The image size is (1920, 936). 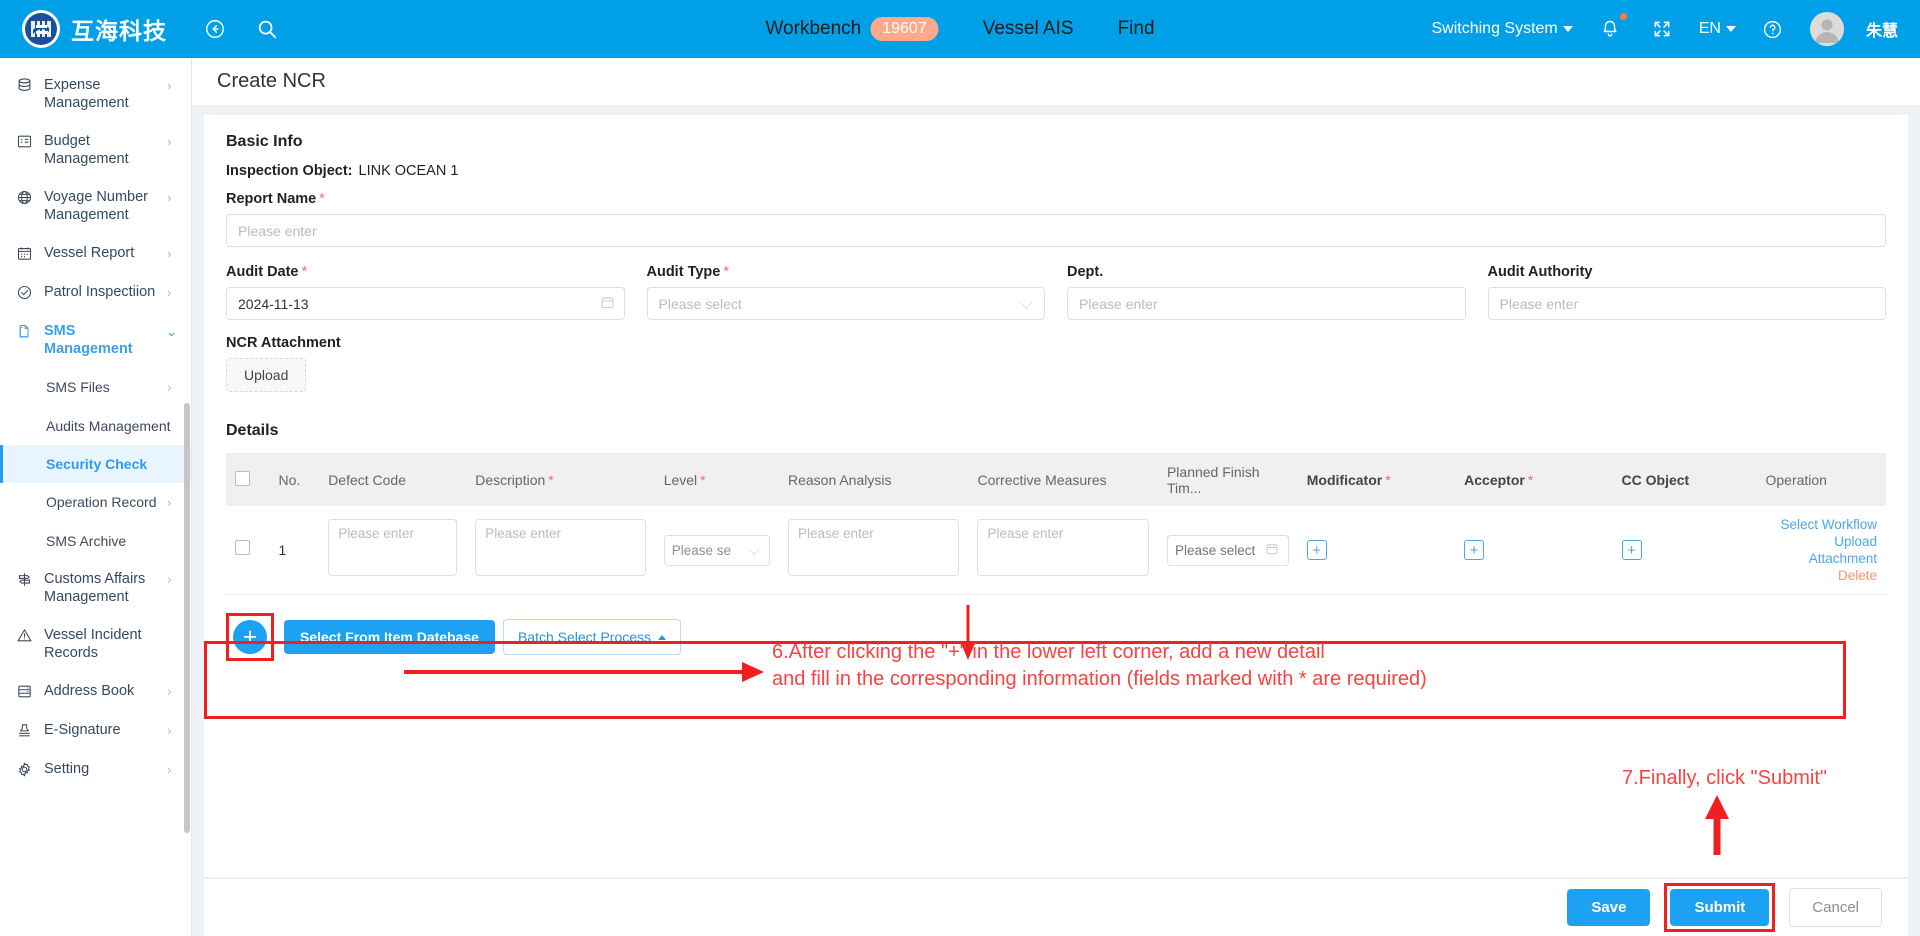 I want to click on dept-field: Dept., so click(x=1266, y=292).